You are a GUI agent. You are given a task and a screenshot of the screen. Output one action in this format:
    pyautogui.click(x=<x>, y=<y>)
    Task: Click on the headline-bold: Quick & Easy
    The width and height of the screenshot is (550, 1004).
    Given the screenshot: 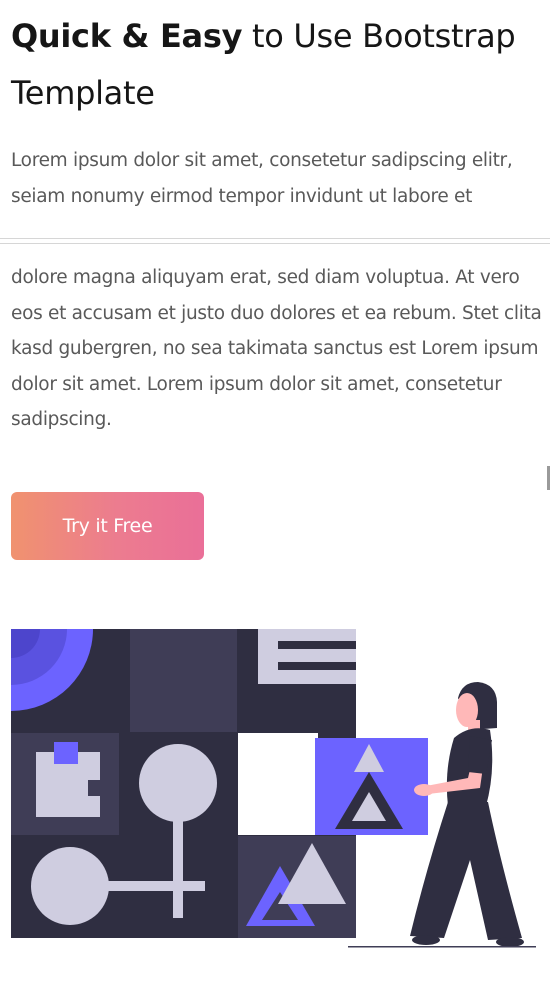 What is the action you would take?
    pyautogui.click(x=127, y=36)
    